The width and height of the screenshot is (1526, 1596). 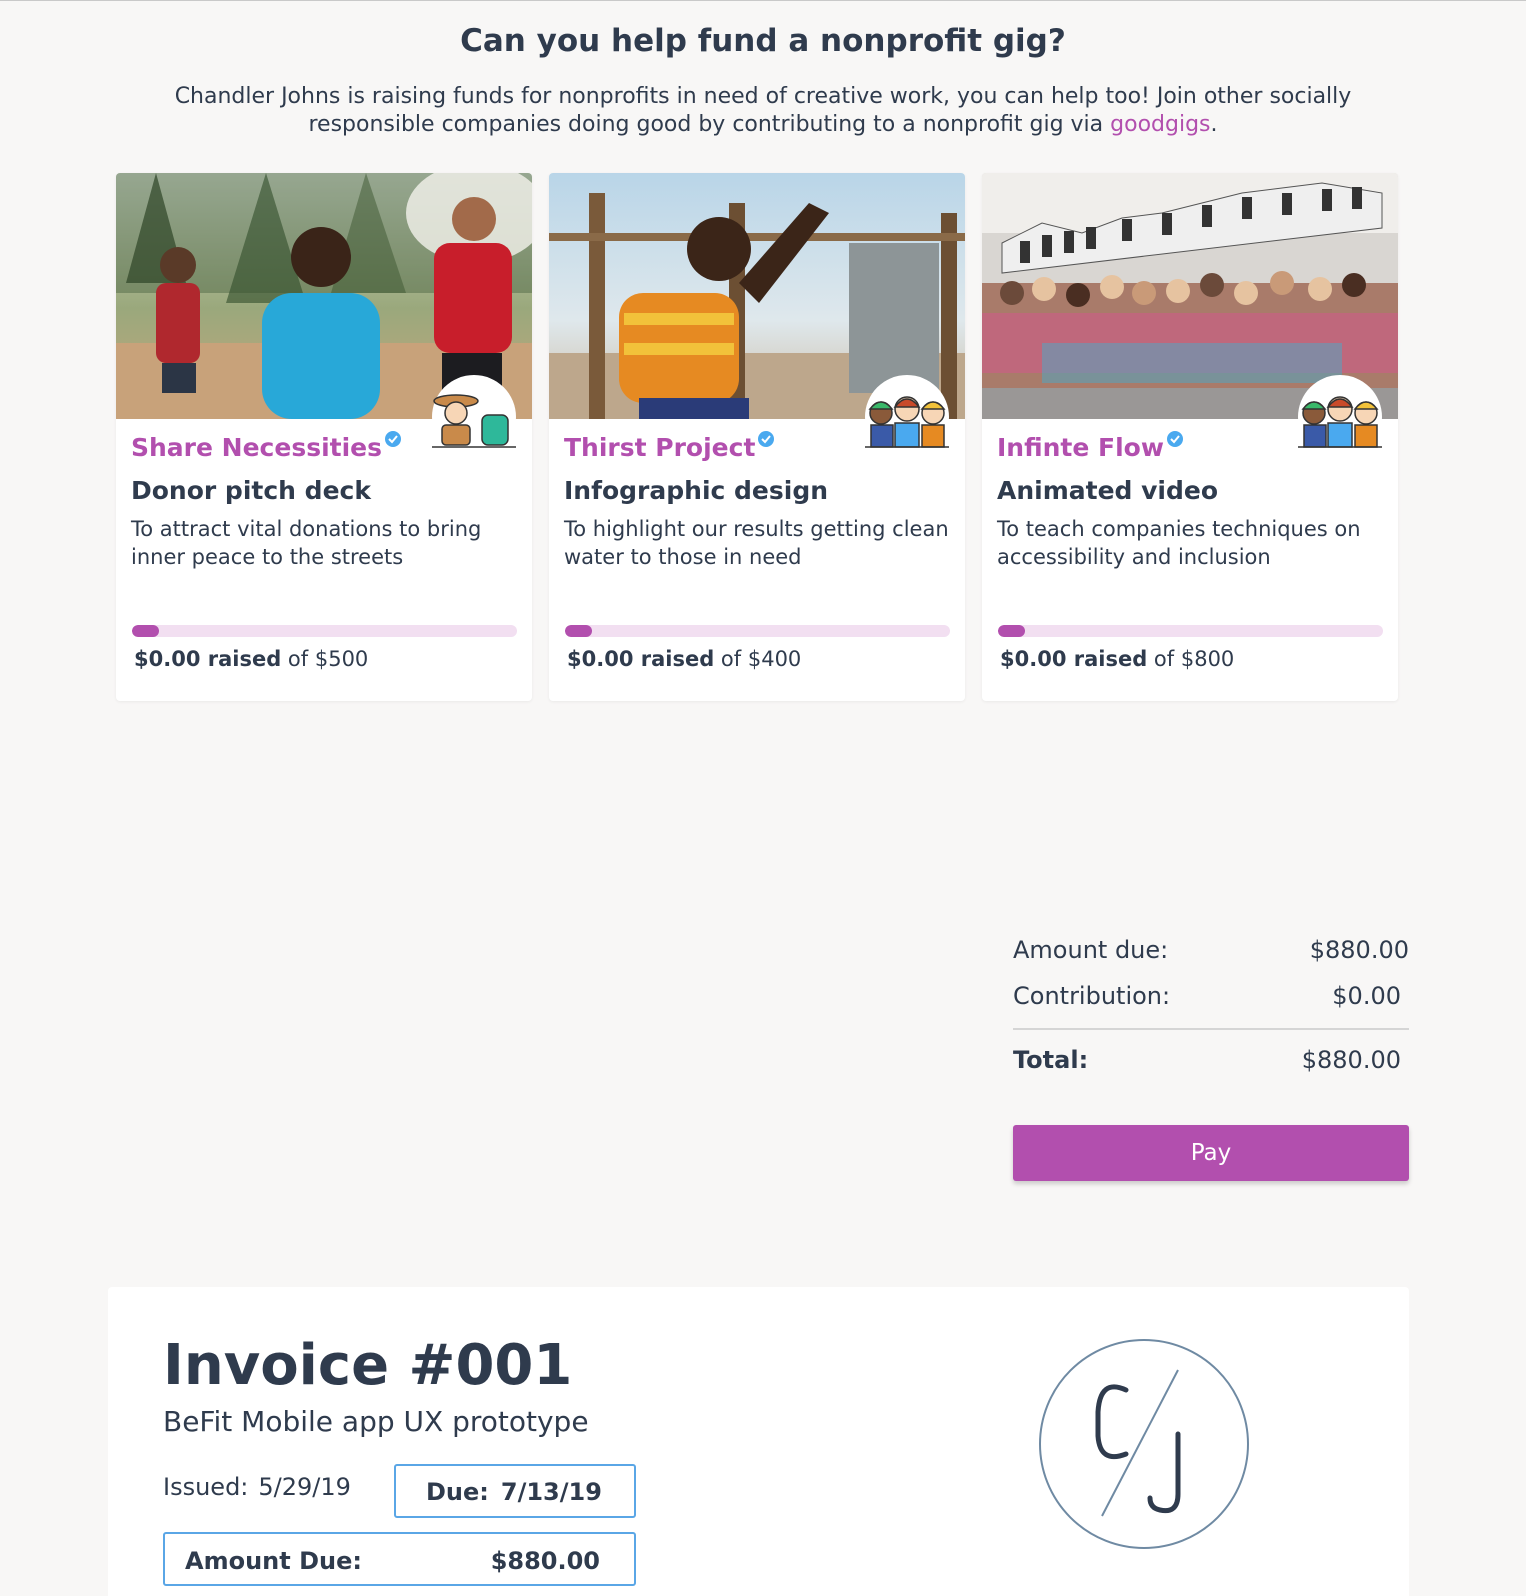 I want to click on total-row: Total: $880.00, so click(x=1211, y=1069).